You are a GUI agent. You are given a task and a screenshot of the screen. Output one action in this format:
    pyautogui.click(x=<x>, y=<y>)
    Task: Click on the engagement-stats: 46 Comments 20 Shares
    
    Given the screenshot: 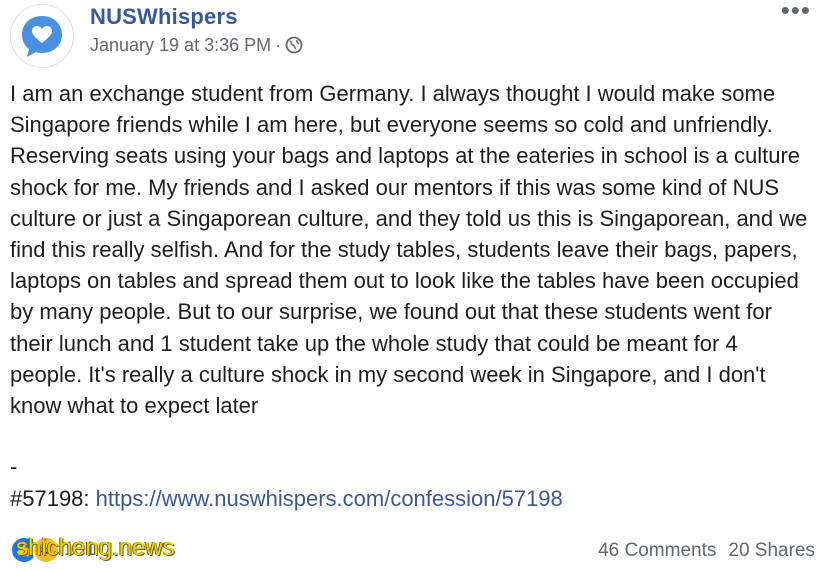 What is the action you would take?
    pyautogui.click(x=706, y=551)
    